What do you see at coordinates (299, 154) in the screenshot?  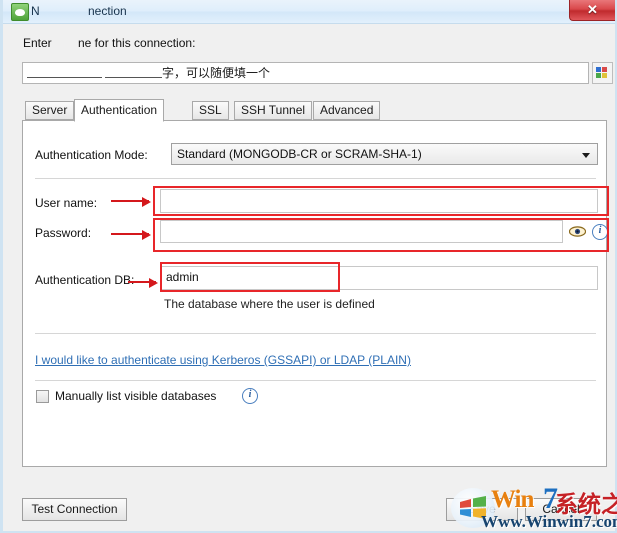 I see `authentication-mode-value: Standard (MONGODB-CR or SCRAM-SHA-1)` at bounding box center [299, 154].